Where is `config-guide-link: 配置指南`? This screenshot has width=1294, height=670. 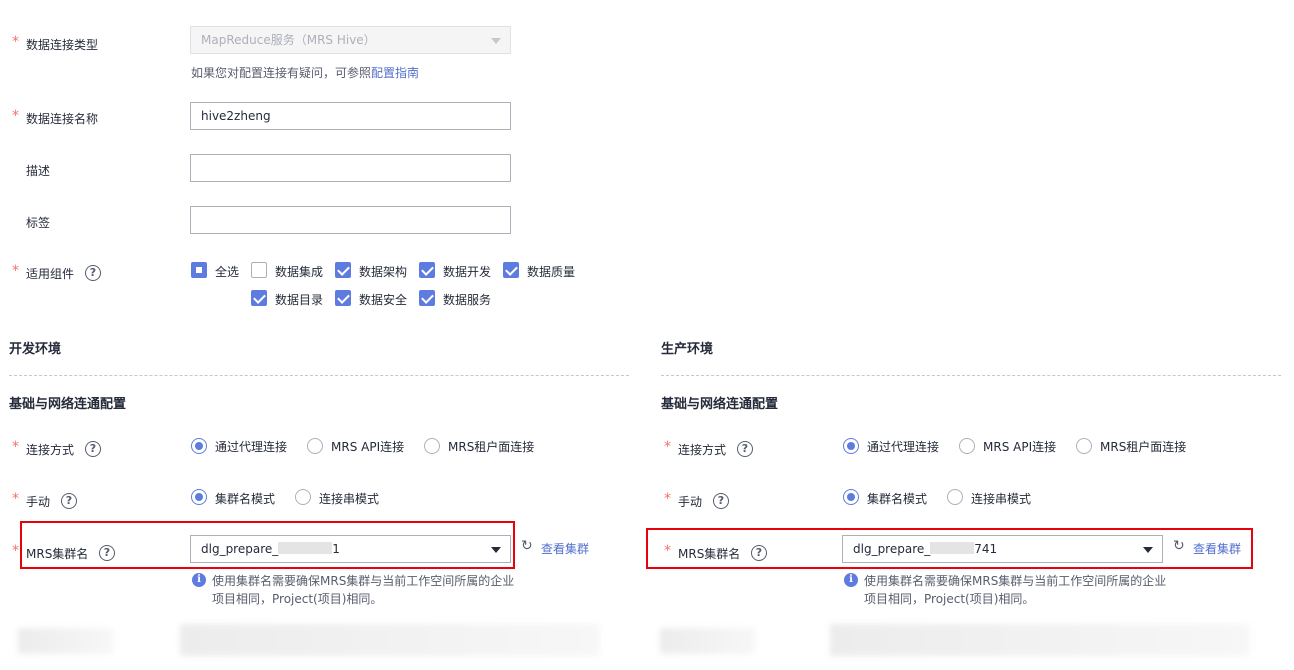
config-guide-link: 配置指南 is located at coordinates (395, 73).